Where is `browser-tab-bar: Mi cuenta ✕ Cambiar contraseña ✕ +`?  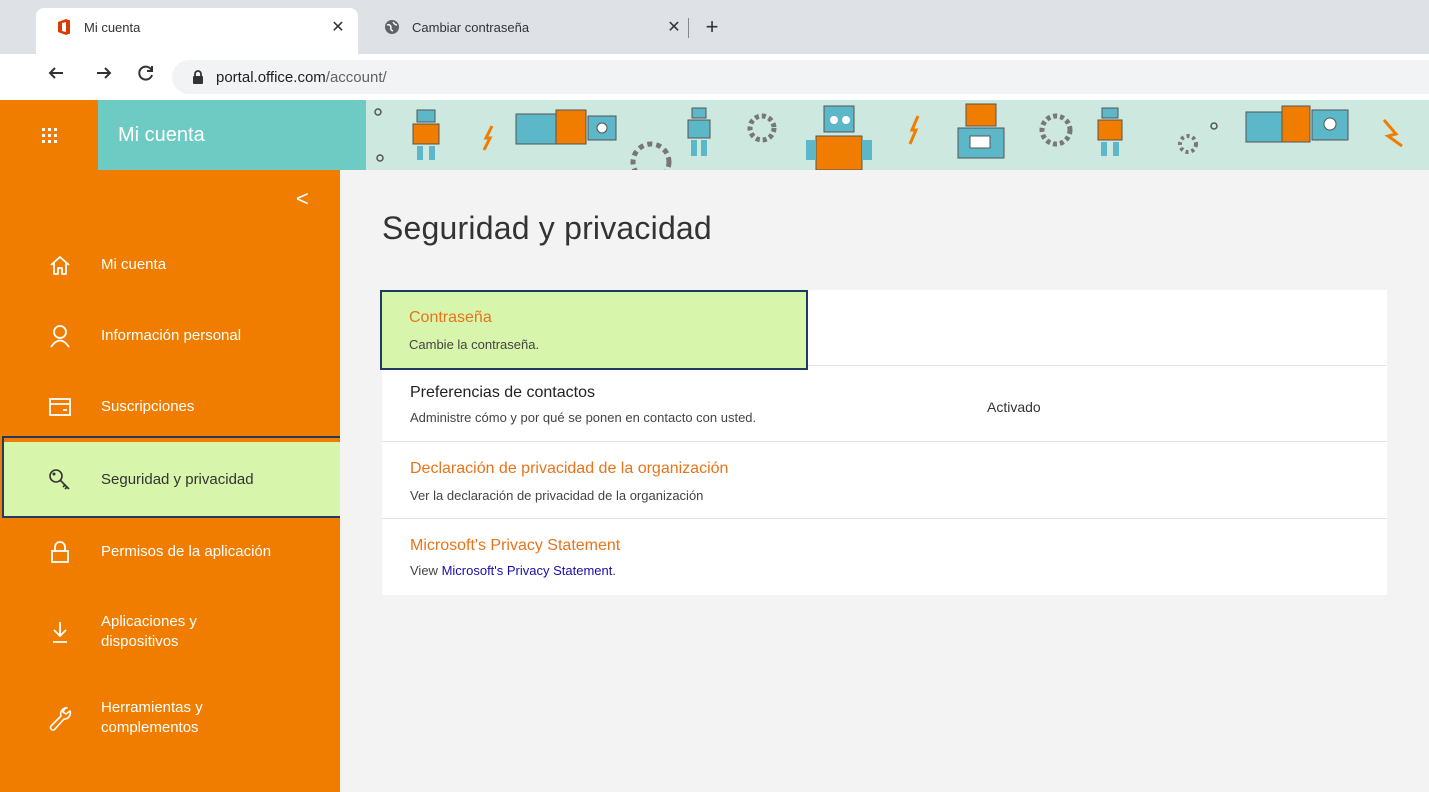 browser-tab-bar: Mi cuenta ✕ Cambiar contraseña ✕ + is located at coordinates (714, 27).